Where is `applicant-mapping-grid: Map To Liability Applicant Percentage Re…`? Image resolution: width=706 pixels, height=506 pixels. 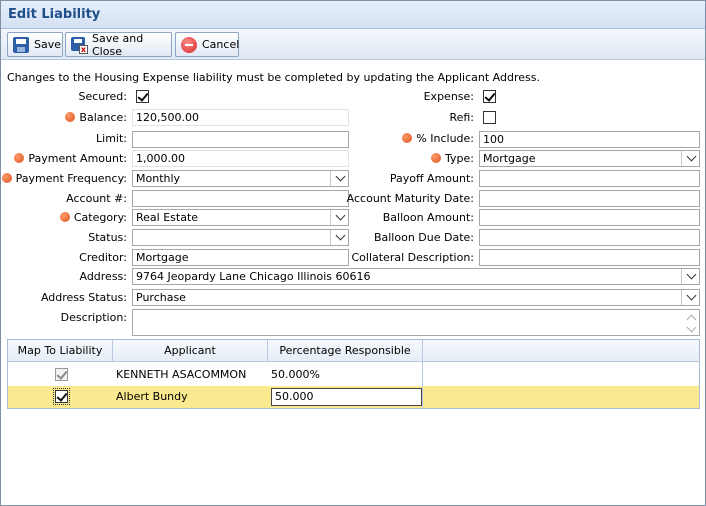
applicant-mapping-grid: Map To Liability Applicant Percentage Re… is located at coordinates (353, 374).